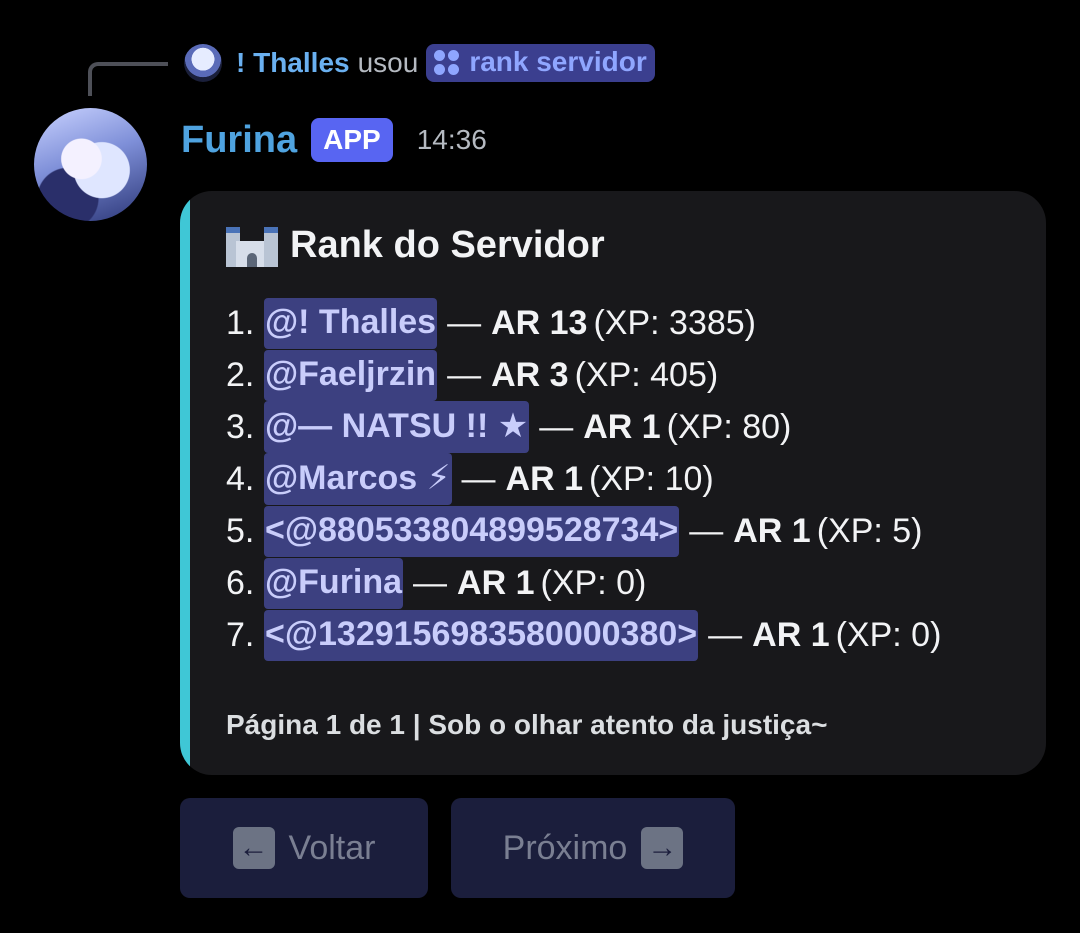 This screenshot has height=933, width=1080. What do you see at coordinates (447, 244) in the screenshot?
I see `embed-title-text: Rank do Servidor` at bounding box center [447, 244].